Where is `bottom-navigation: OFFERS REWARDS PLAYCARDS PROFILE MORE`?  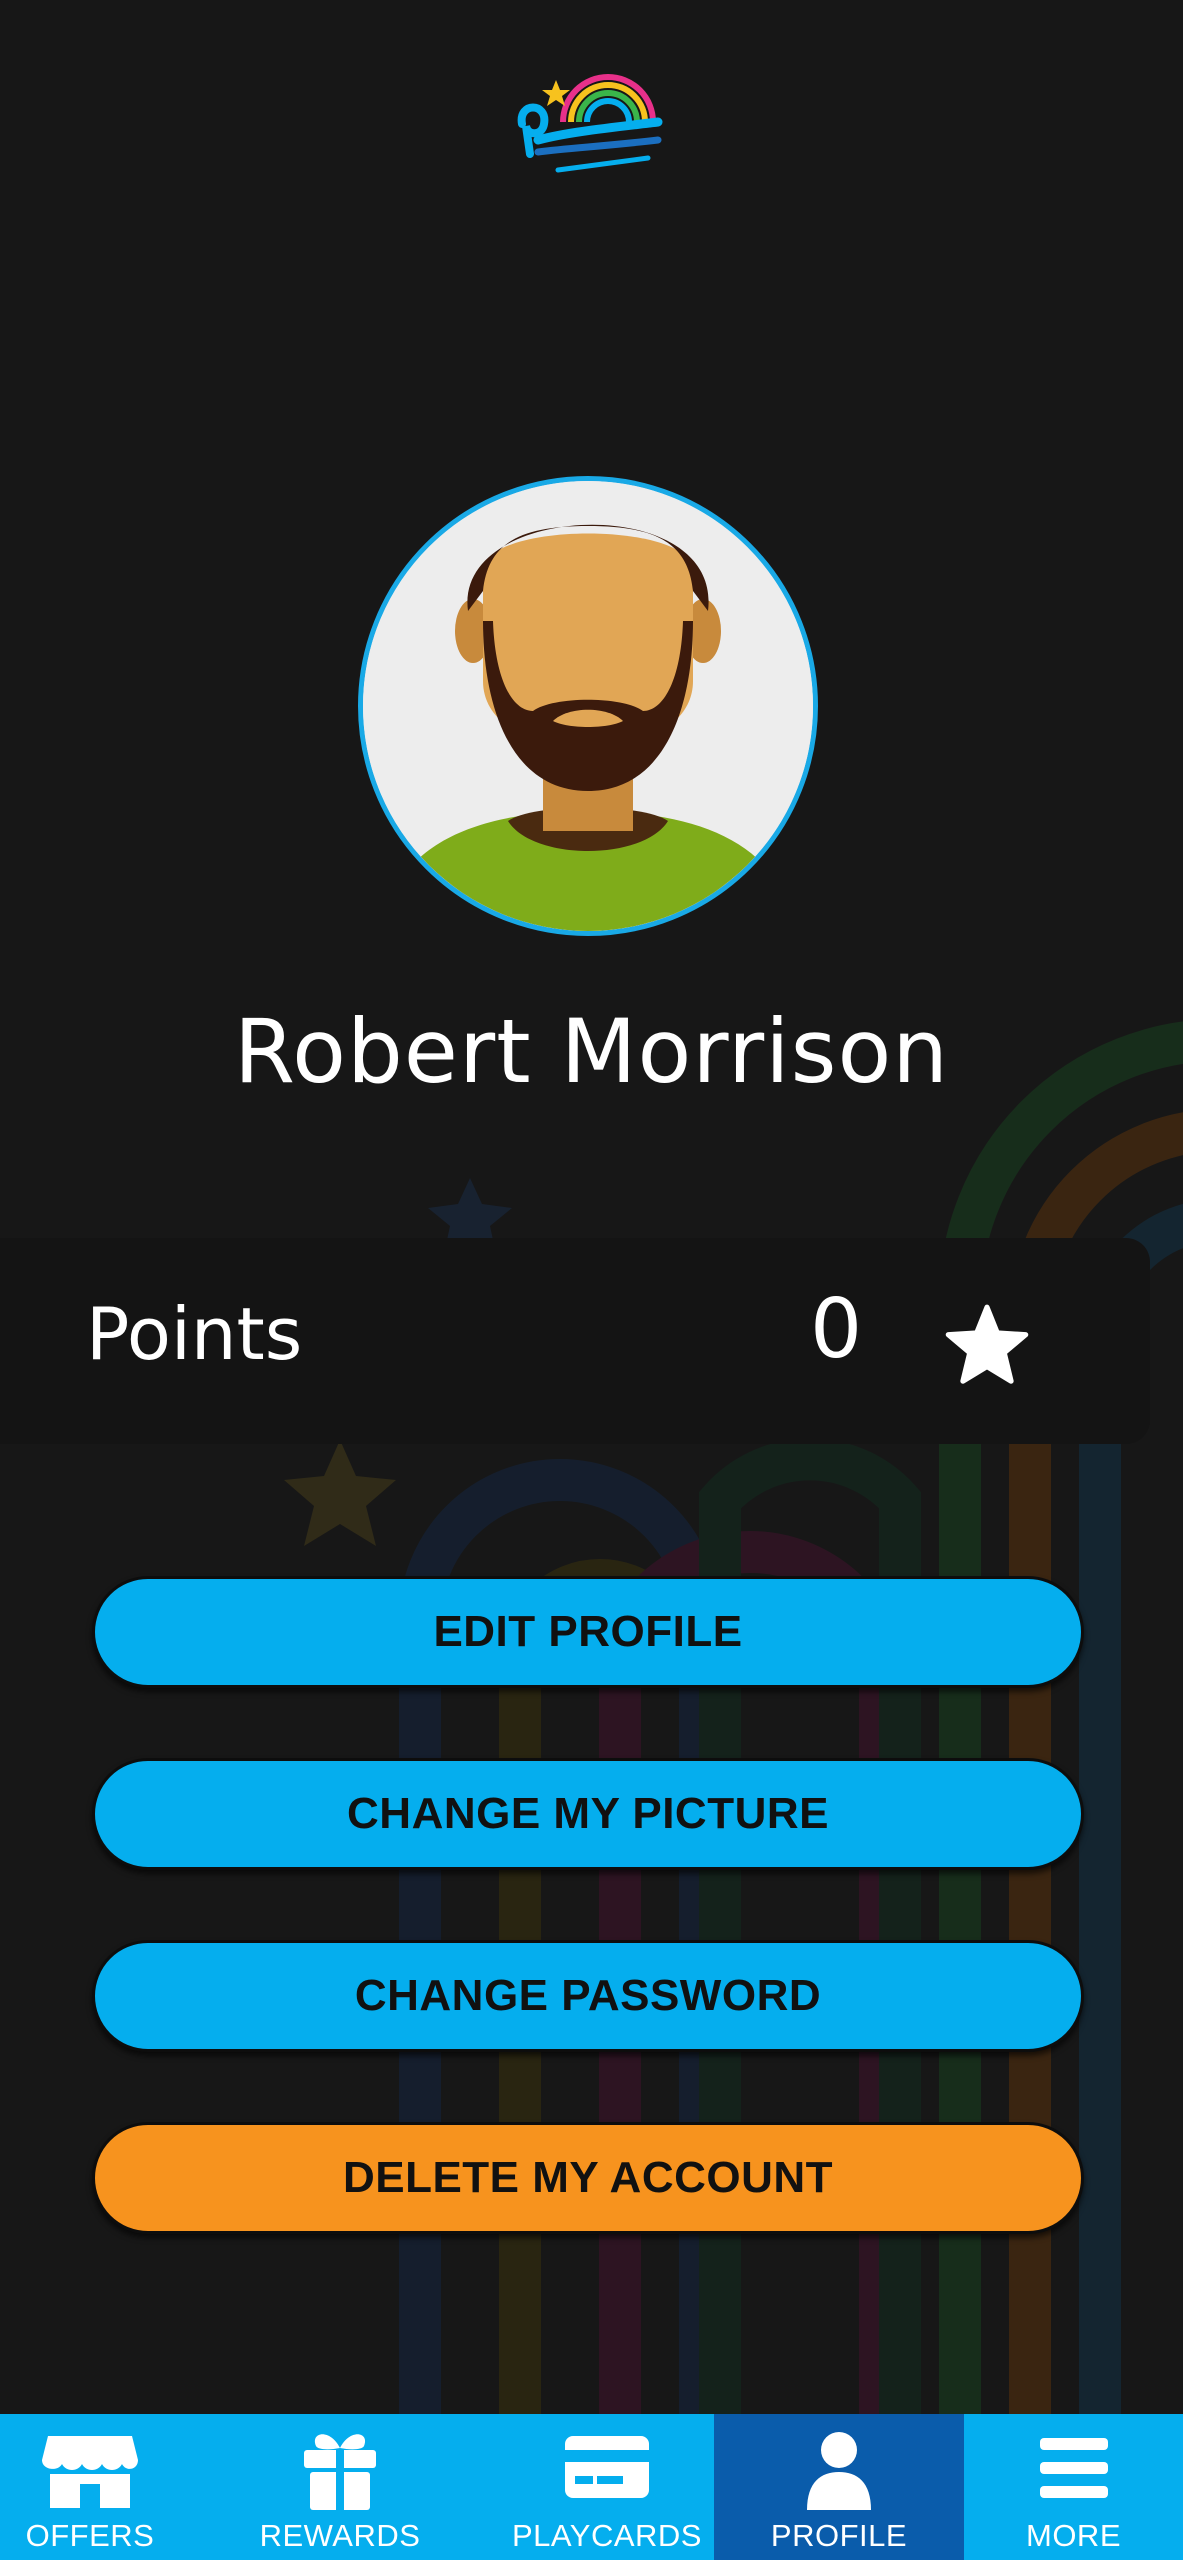
bottom-navigation: OFFERS REWARDS PLAYCARDS PROFILE MORE is located at coordinates (591, 2487).